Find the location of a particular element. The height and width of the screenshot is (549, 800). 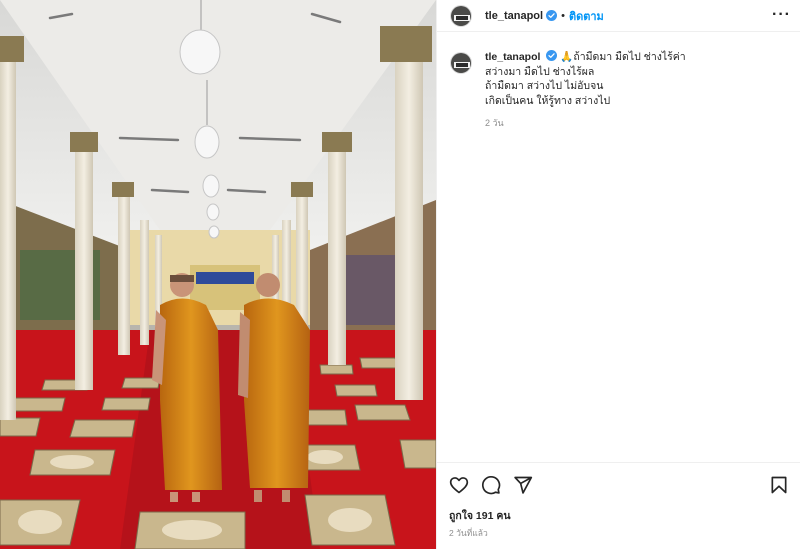

more-options-icon: ··· is located at coordinates (781, 15).